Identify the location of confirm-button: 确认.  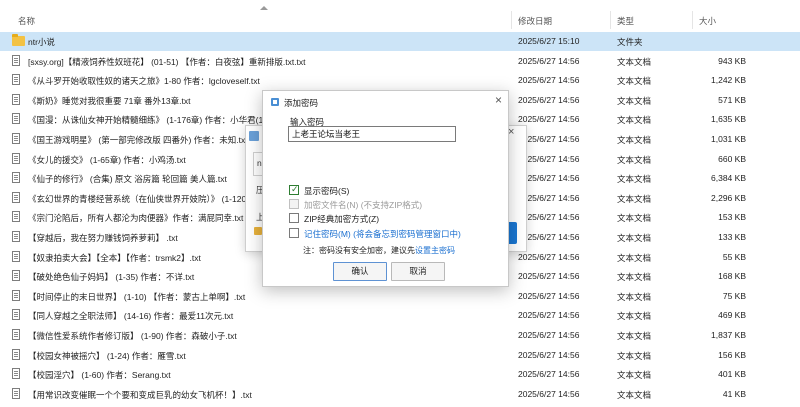
(360, 271).